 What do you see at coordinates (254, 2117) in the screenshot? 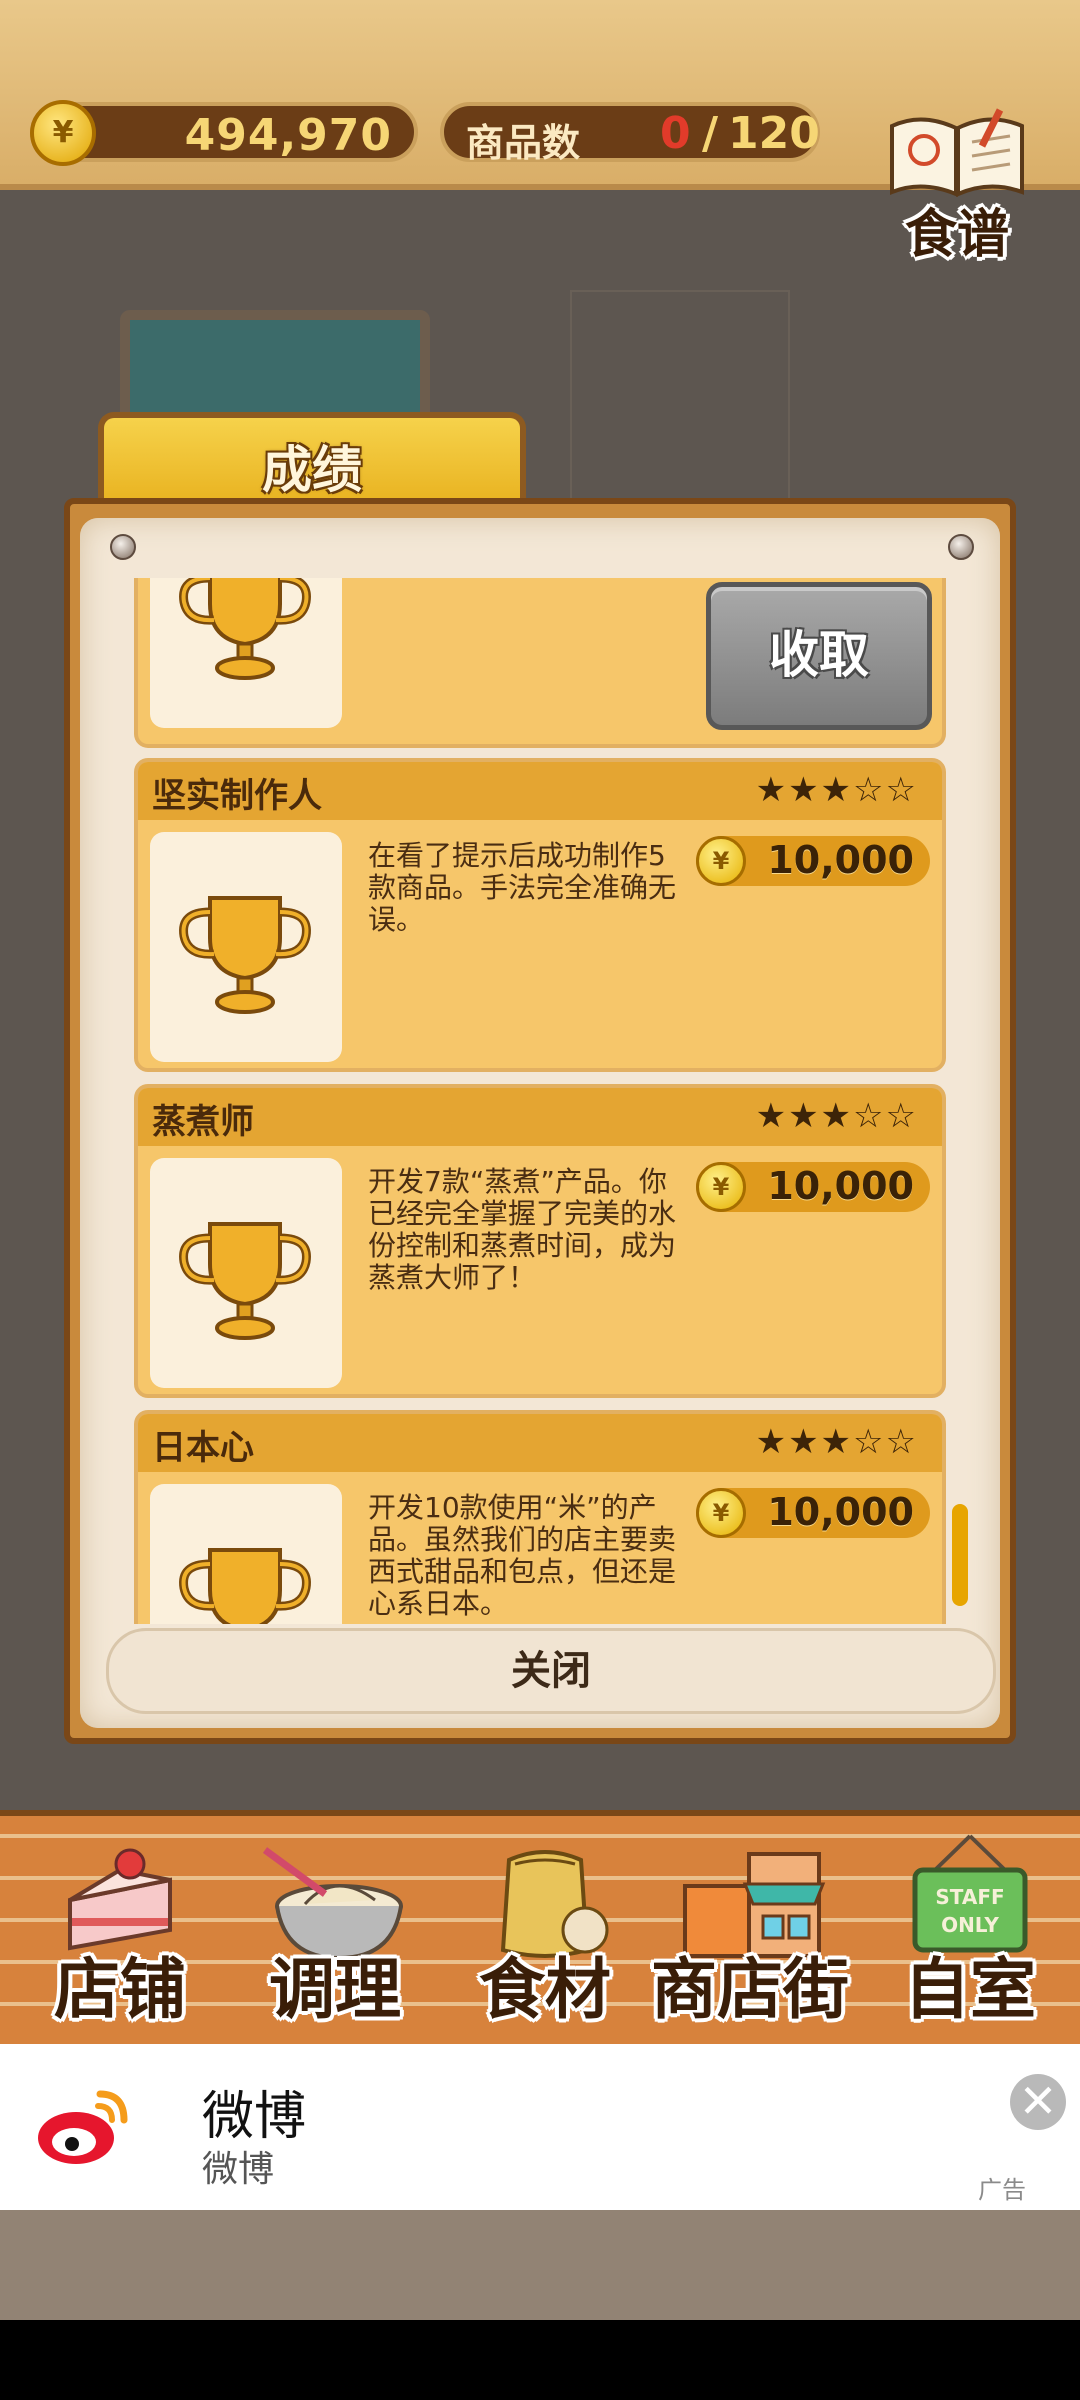
I see `ad-title: 微博` at bounding box center [254, 2117].